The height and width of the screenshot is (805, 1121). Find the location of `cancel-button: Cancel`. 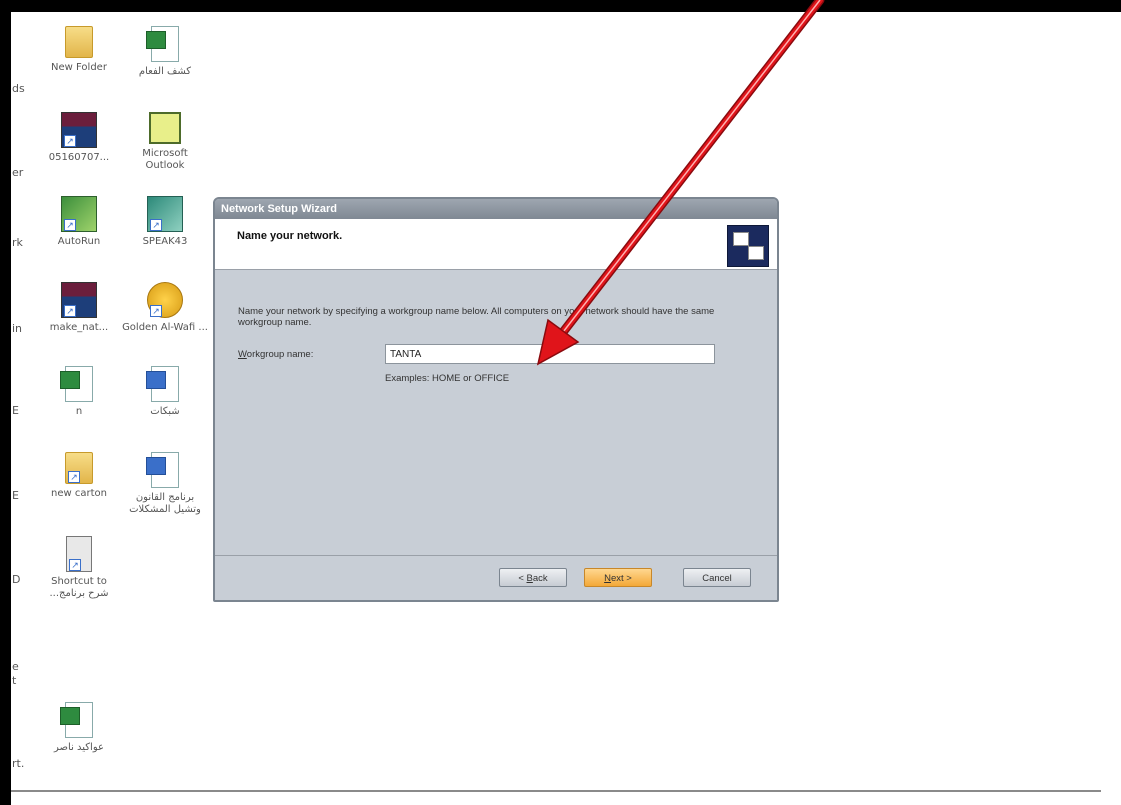

cancel-button: Cancel is located at coordinates (717, 577).